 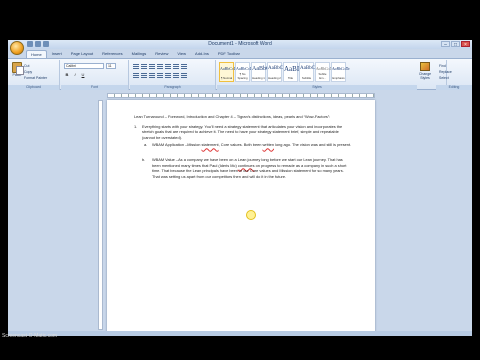 I want to click on spelling-error: written, so click(x=268, y=144).